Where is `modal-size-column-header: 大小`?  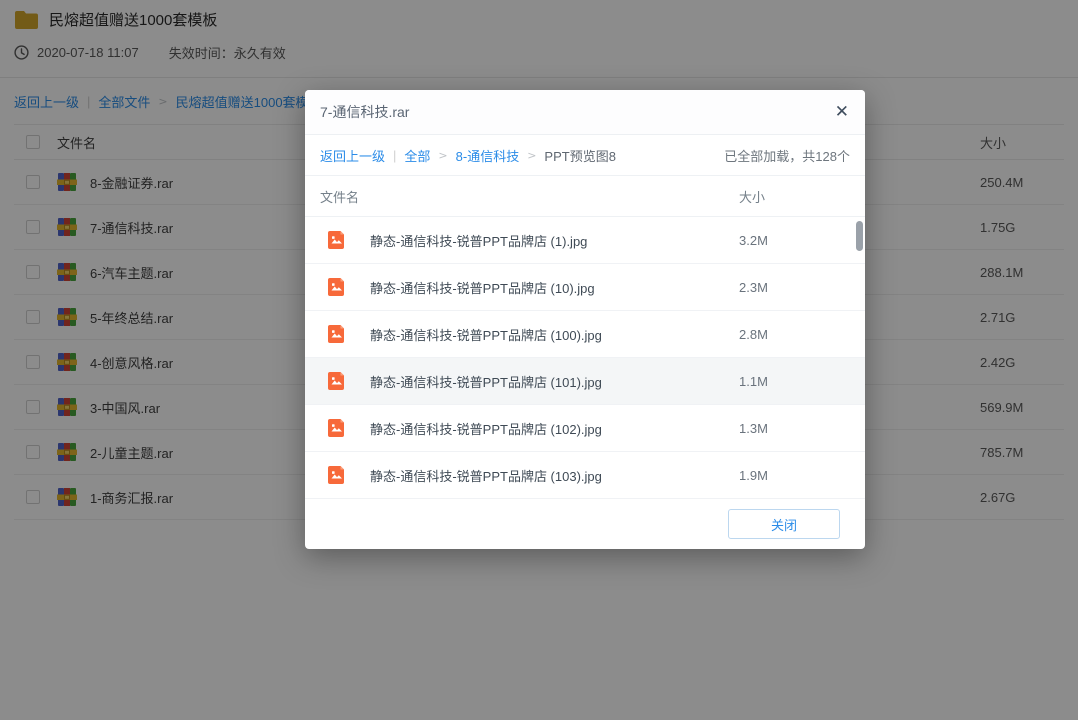
modal-size-column-header: 大小 is located at coordinates (752, 197).